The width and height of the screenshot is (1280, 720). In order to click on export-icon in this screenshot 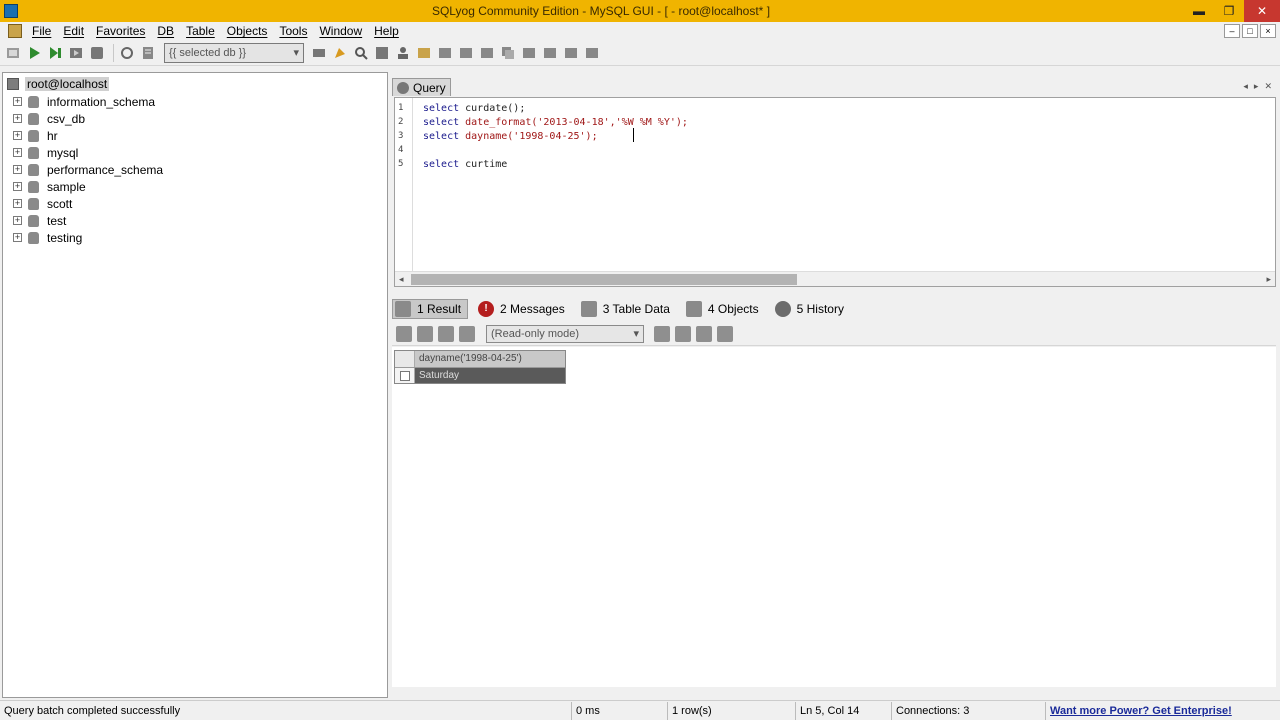, I will do `click(487, 53)`.